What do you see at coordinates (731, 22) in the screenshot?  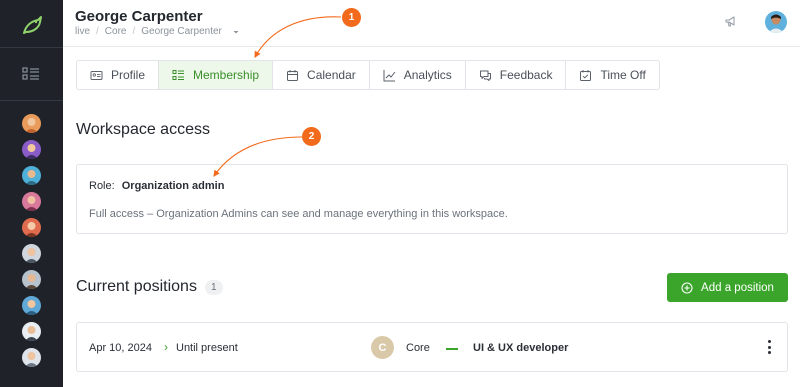 I see `megaphone-icon` at bounding box center [731, 22].